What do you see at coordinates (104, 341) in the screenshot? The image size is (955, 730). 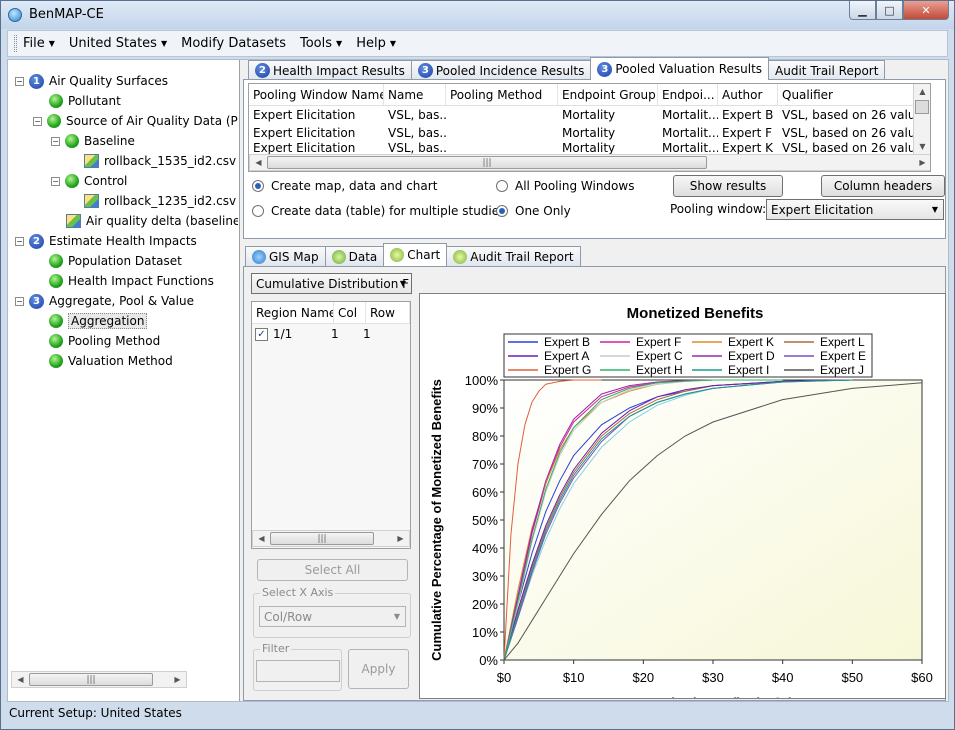 I see `tree-node-pooling-method: Pooling Method` at bounding box center [104, 341].